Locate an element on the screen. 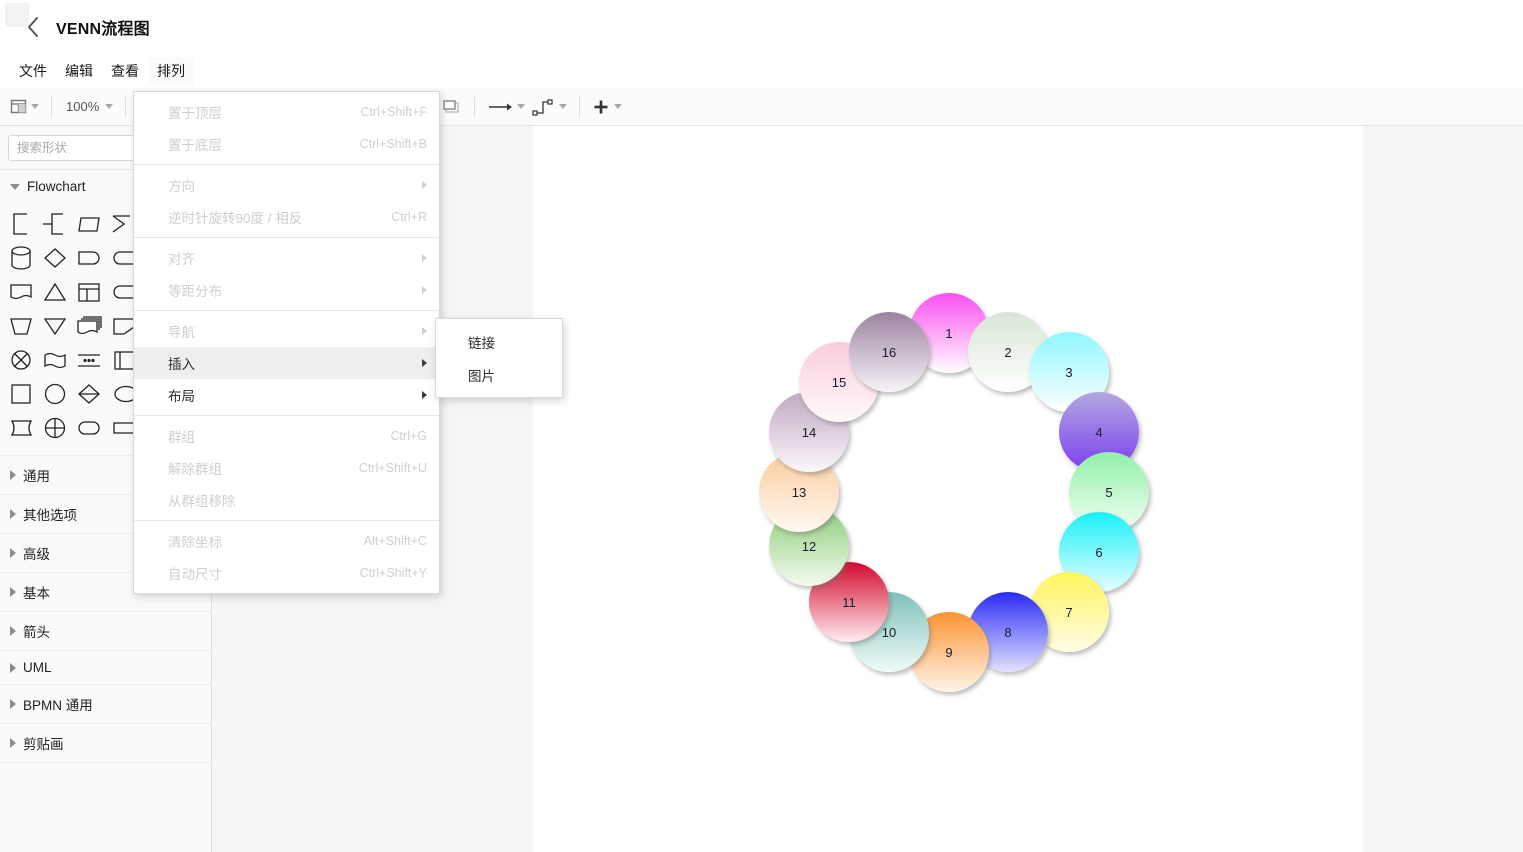 The height and width of the screenshot is (852, 1523). shape-trapezoid is located at coordinates (21, 326).